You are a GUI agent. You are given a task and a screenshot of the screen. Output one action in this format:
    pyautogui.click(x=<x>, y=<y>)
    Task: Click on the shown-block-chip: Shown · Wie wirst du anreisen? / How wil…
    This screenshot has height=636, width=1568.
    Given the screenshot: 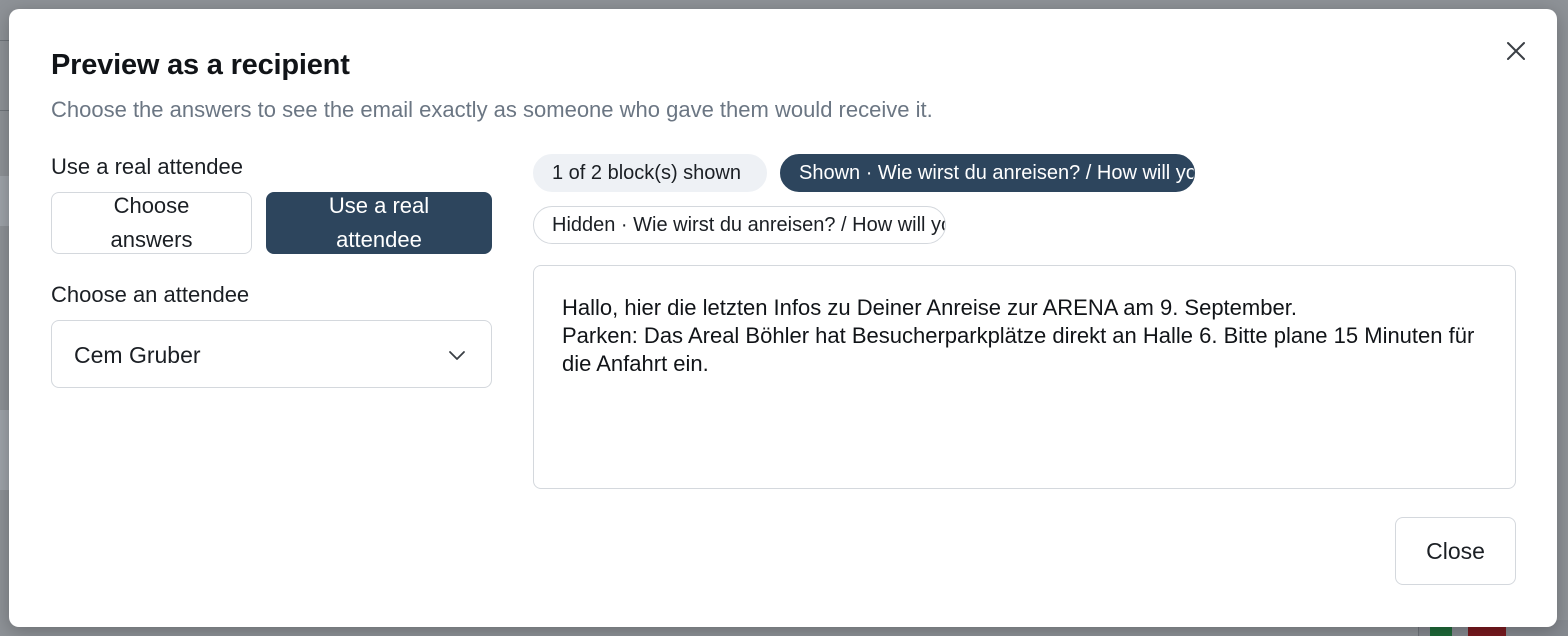 What is the action you would take?
    pyautogui.click(x=987, y=173)
    